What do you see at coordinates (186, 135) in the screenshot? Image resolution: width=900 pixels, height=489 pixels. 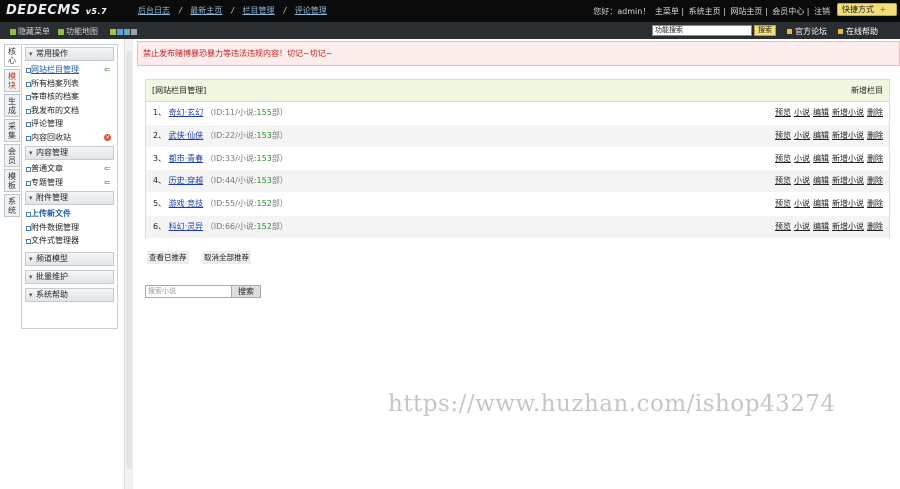 I see `column-name-link: 武侠·仙侠` at bounding box center [186, 135].